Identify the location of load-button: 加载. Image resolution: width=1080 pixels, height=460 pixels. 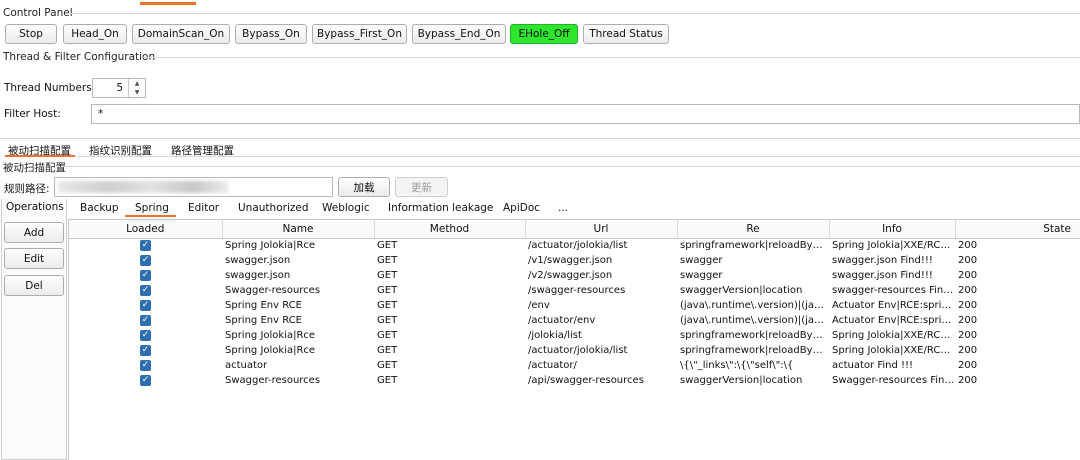
(364, 187).